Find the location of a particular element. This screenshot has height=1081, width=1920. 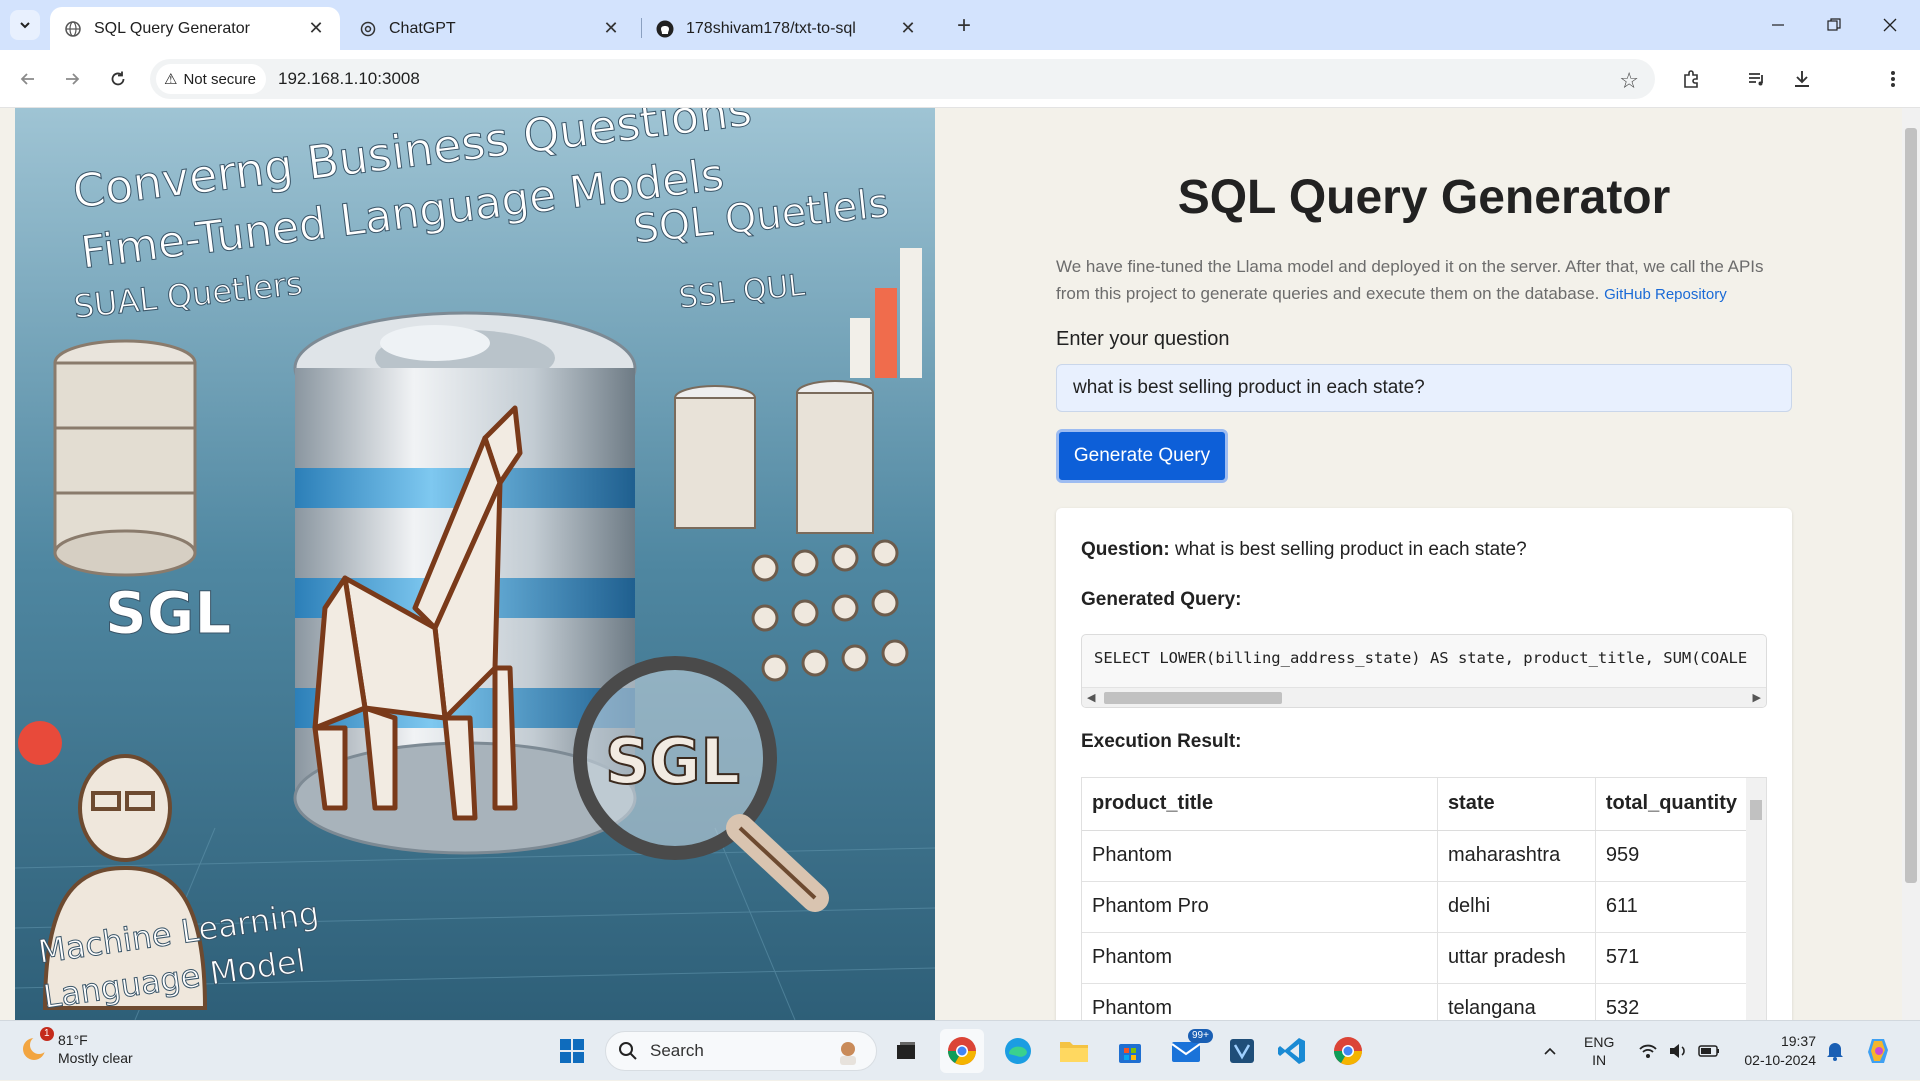

taskbar-app-blue is located at coordinates (1242, 1051).